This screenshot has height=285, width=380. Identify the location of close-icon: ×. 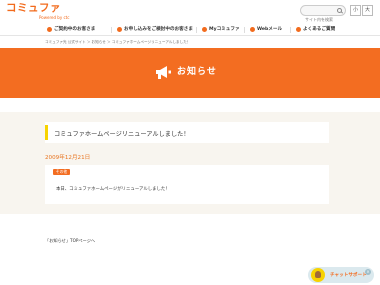
(368, 272).